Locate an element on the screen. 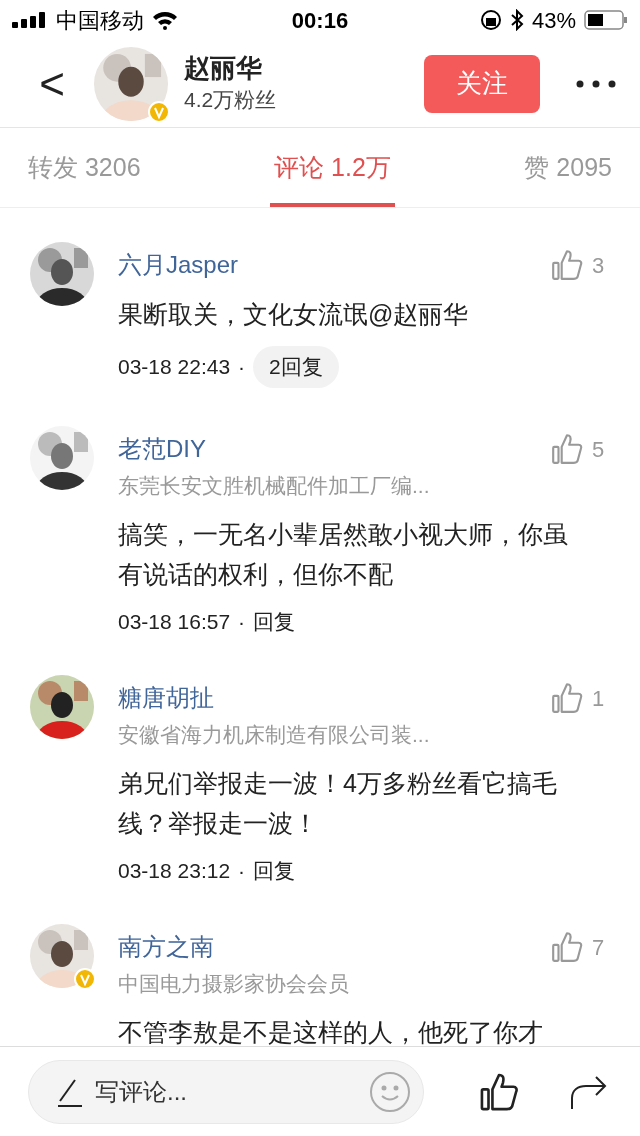 The width and height of the screenshot is (640, 1136). battery-percent: 43% is located at coordinates (553, 20).